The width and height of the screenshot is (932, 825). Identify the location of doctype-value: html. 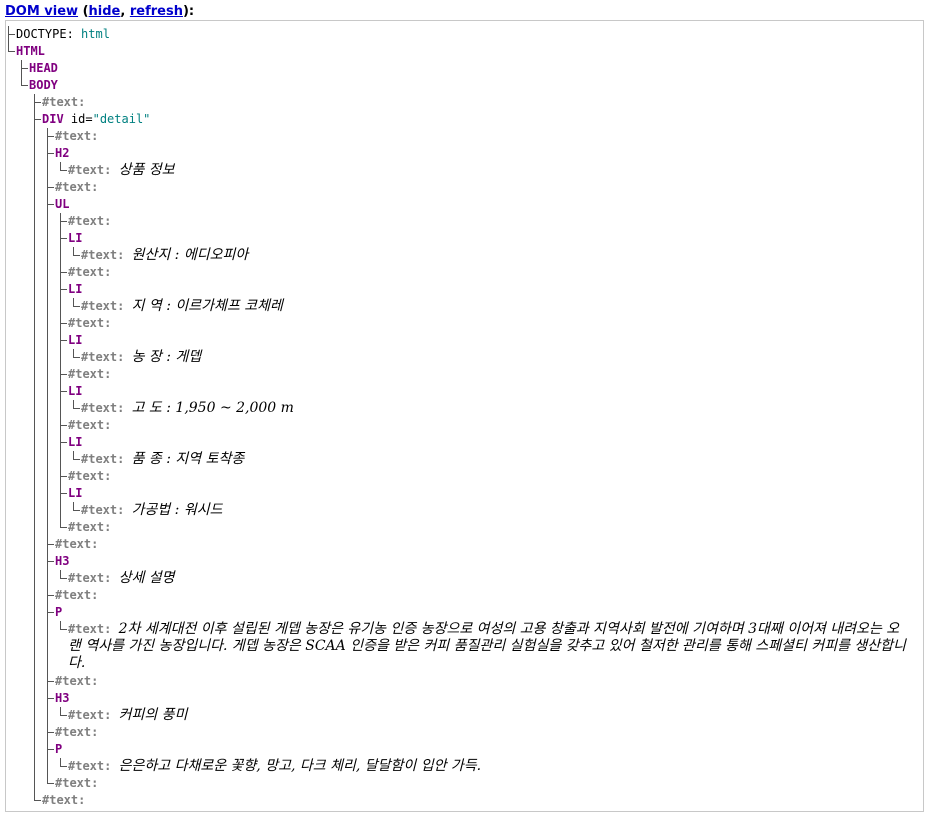
(95, 34).